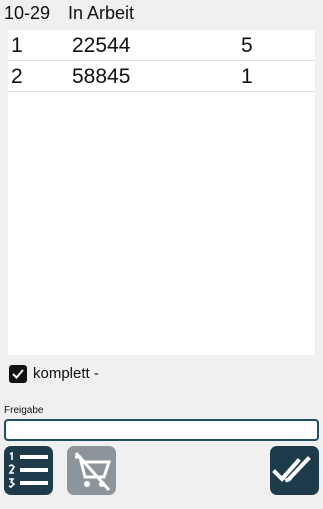 The height and width of the screenshot is (509, 323). I want to click on confirm-button, so click(294, 470).